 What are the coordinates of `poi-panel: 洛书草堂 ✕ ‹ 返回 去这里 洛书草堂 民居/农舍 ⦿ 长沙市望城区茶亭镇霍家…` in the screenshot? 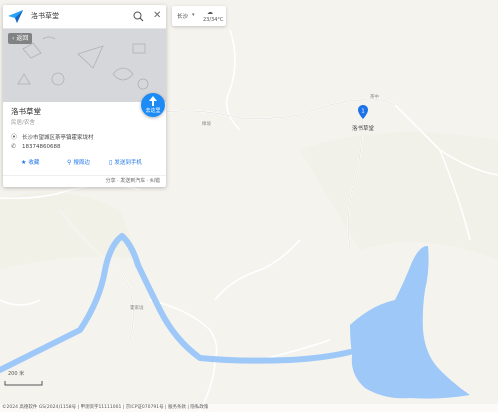 It's located at (84, 96).